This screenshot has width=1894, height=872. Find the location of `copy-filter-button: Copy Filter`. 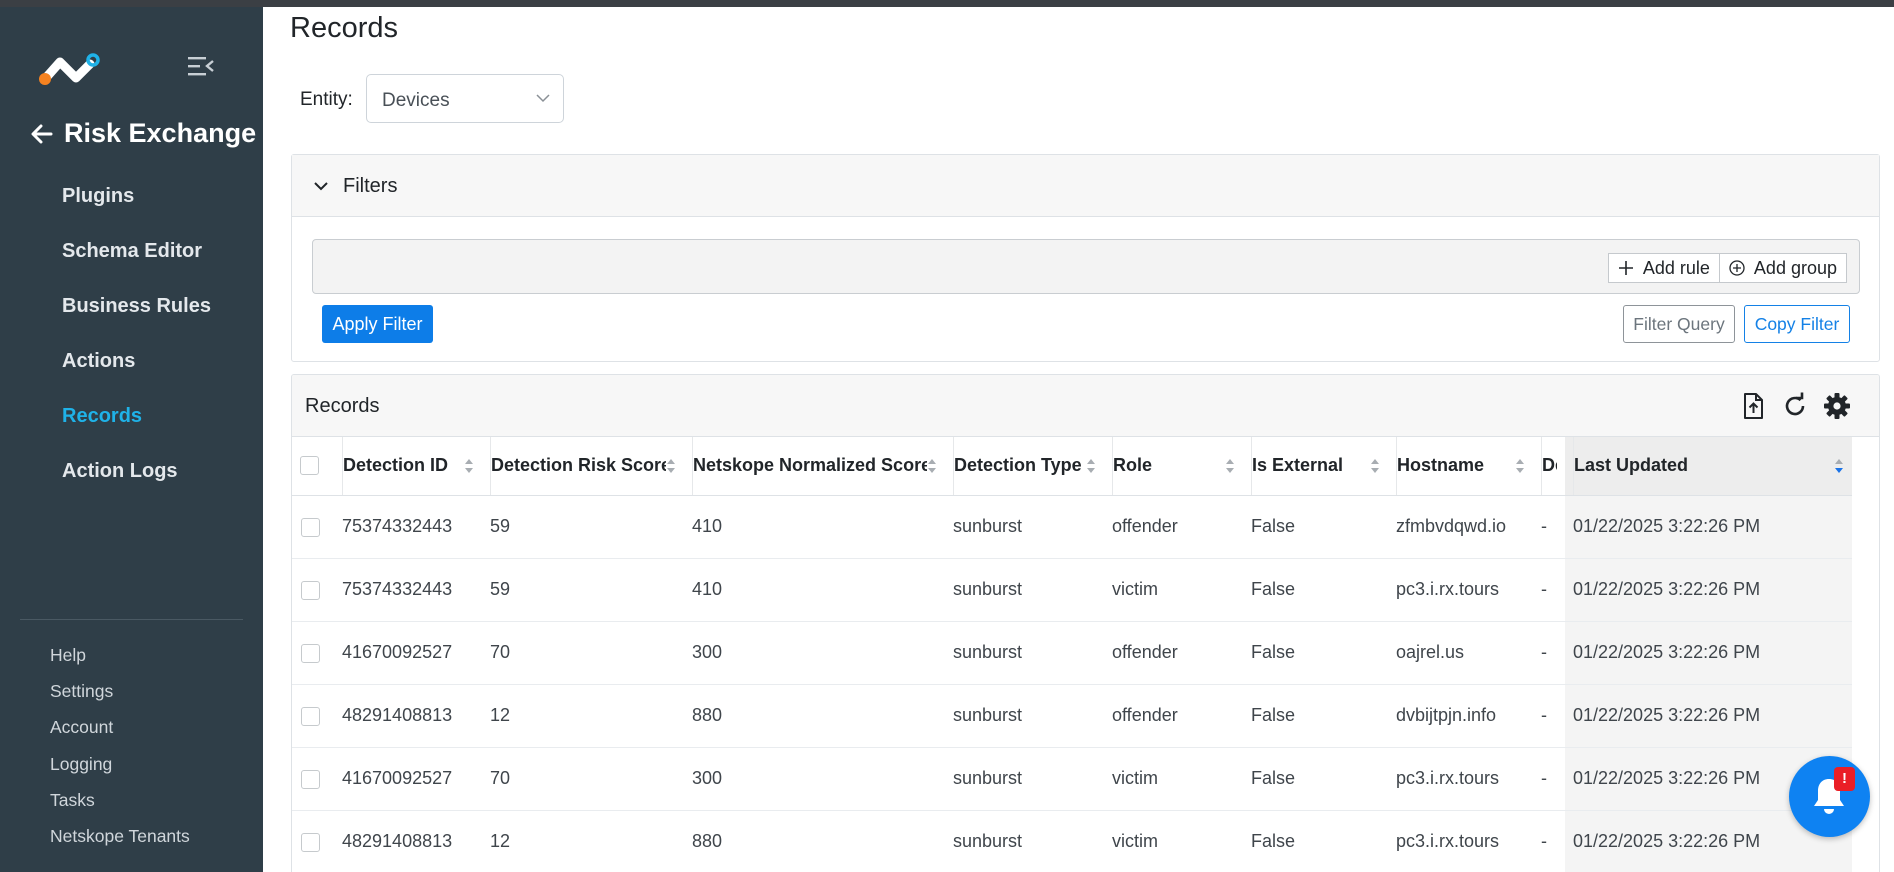

copy-filter-button: Copy Filter is located at coordinates (1797, 324).